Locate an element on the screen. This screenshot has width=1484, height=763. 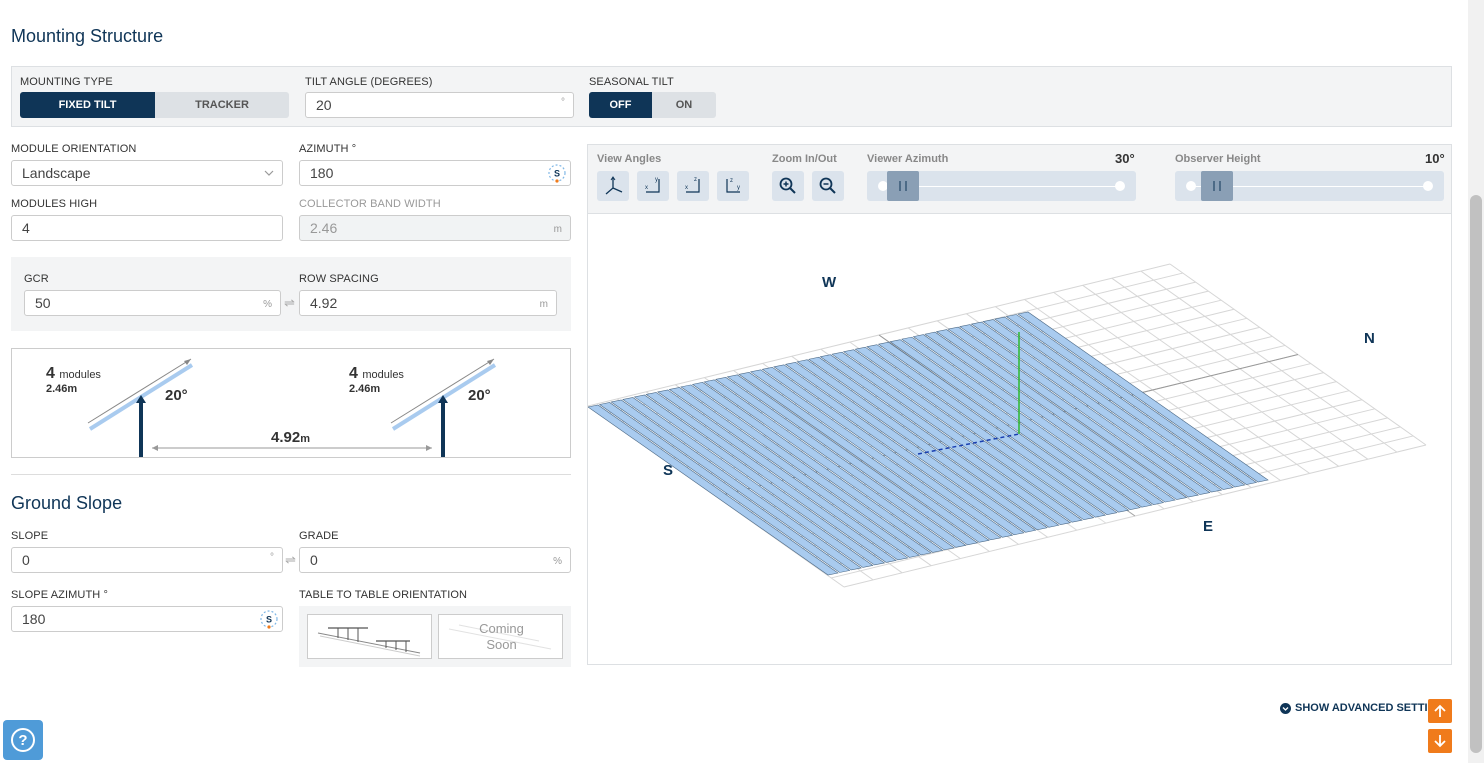
grade-value: 0 is located at coordinates (314, 560).